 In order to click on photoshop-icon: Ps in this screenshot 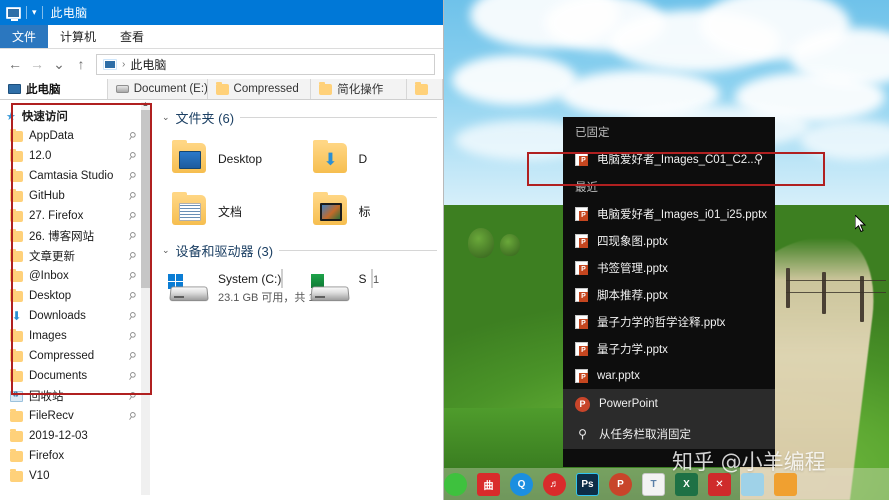, I will do `click(587, 484)`.